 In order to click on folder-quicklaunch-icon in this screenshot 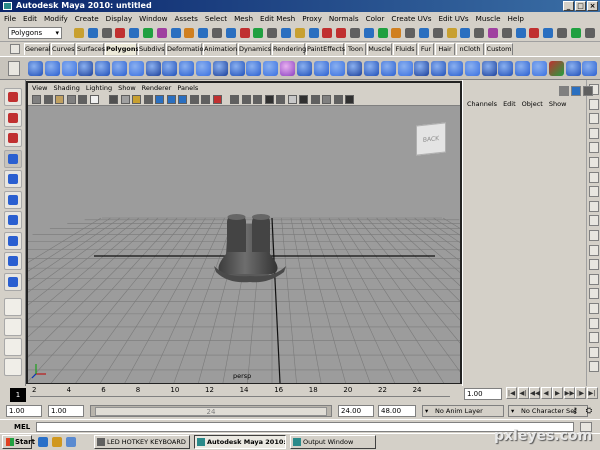, I will do `click(57, 442)`.